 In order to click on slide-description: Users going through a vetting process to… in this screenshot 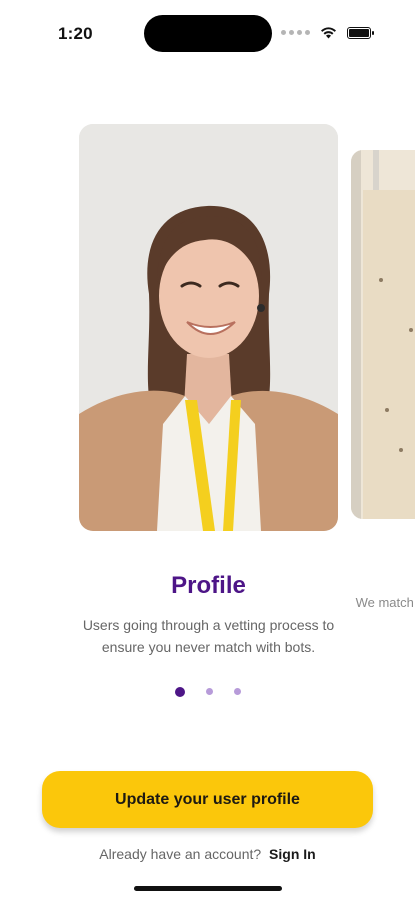, I will do `click(208, 636)`.